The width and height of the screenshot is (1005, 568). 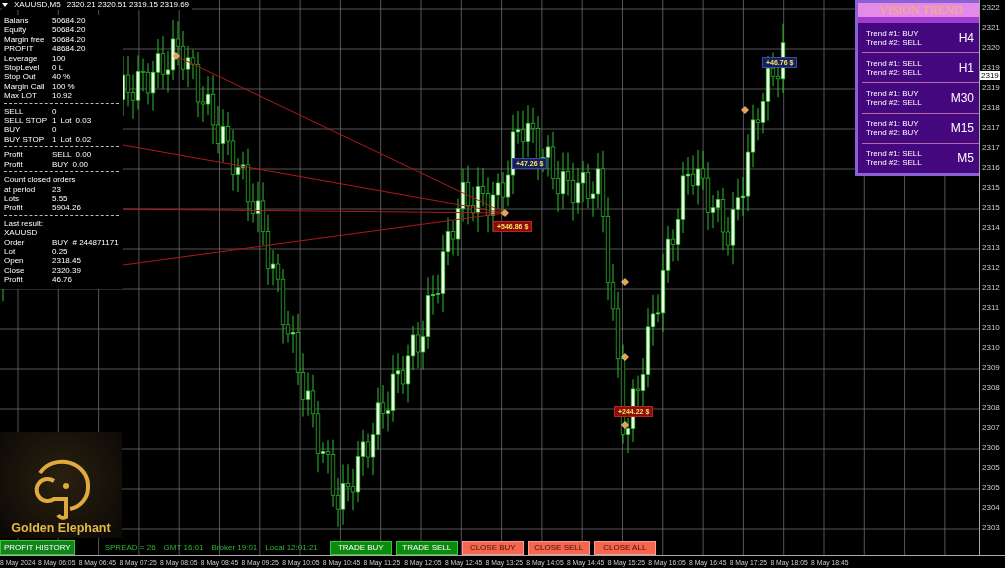 What do you see at coordinates (60, 198) in the screenshot?
I see `info-text: 5.55` at bounding box center [60, 198].